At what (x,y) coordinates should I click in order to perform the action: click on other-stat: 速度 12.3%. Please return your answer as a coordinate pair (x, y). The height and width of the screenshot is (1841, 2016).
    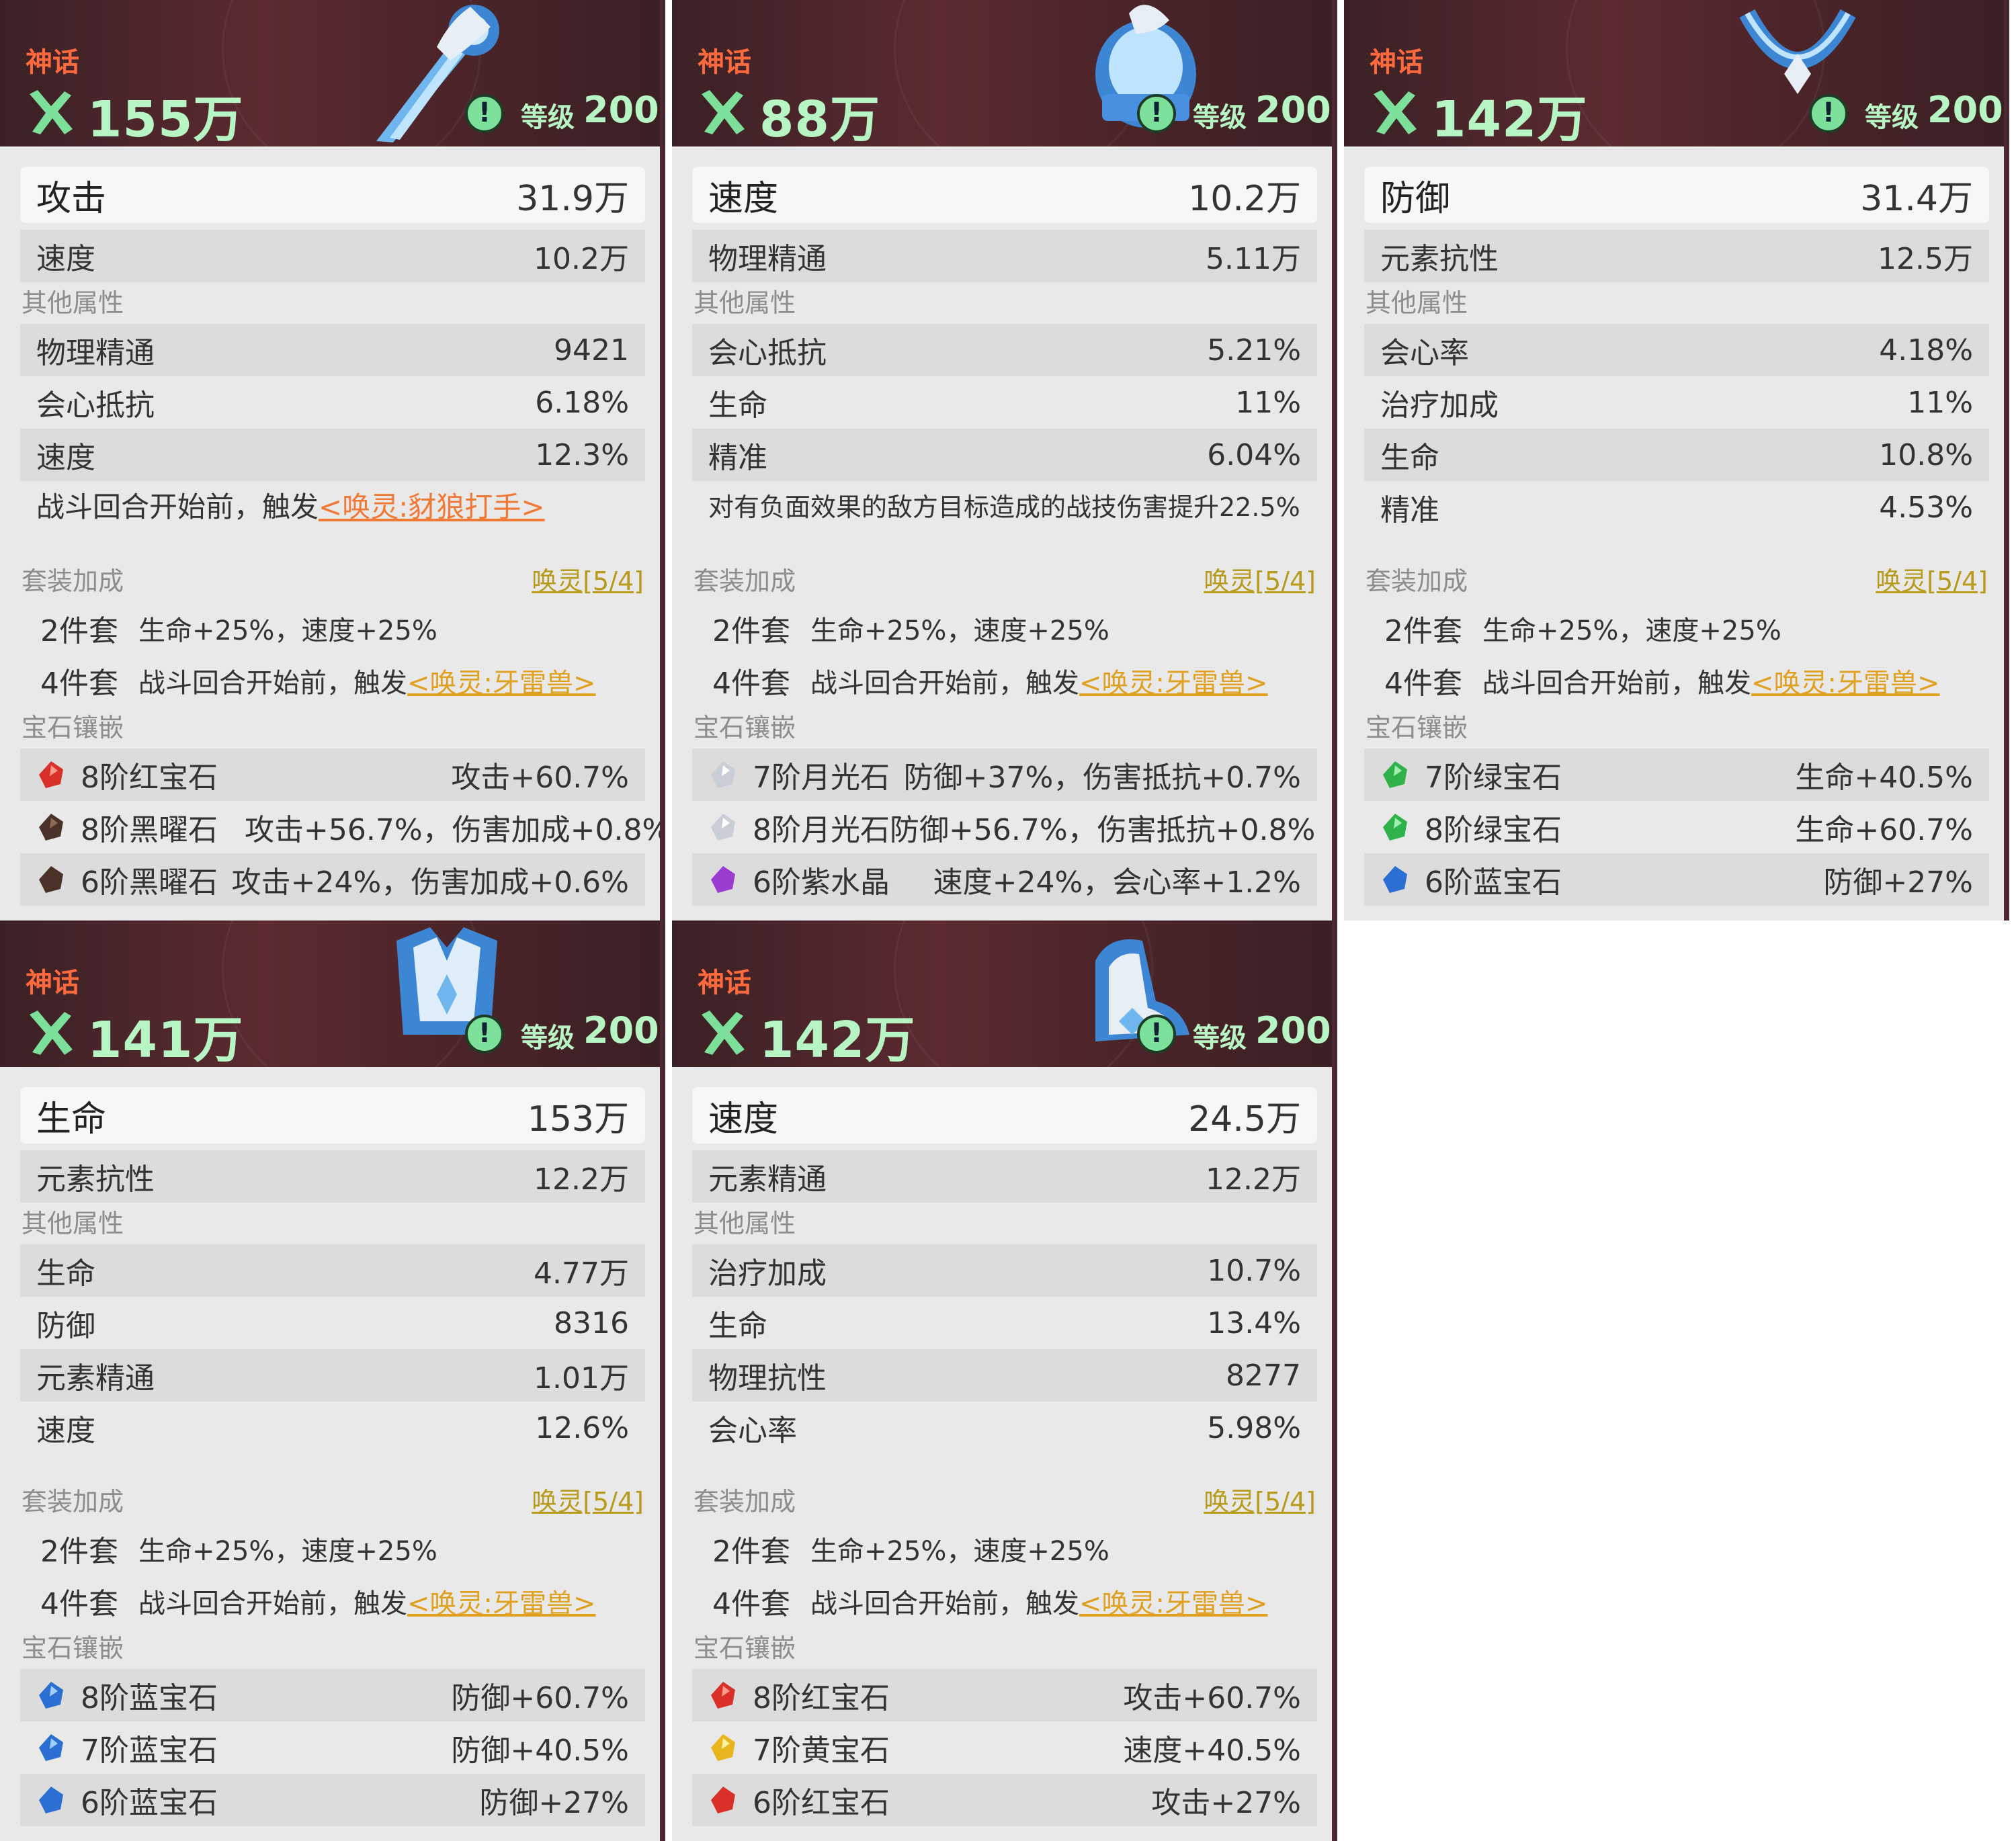
    Looking at the image, I should click on (333, 455).